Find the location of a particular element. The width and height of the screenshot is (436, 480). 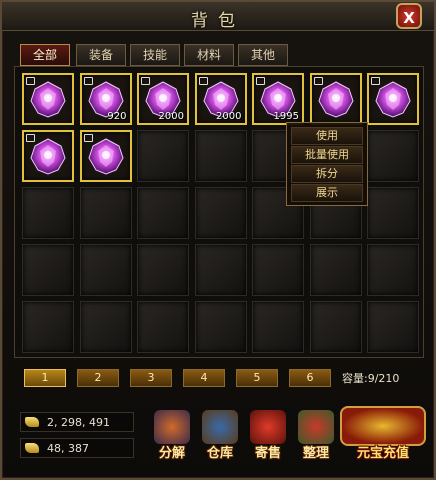

item-context-menu: 使用 批量使用 拆分 展示 is located at coordinates (327, 164).